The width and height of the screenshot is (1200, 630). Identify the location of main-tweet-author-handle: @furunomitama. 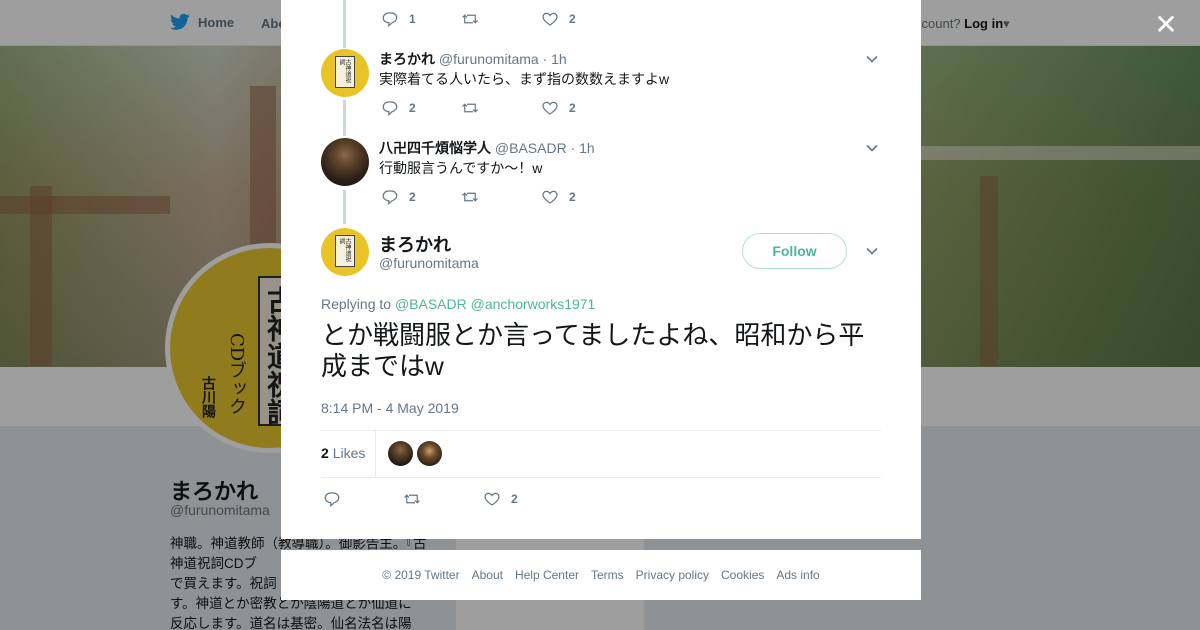
(429, 263).